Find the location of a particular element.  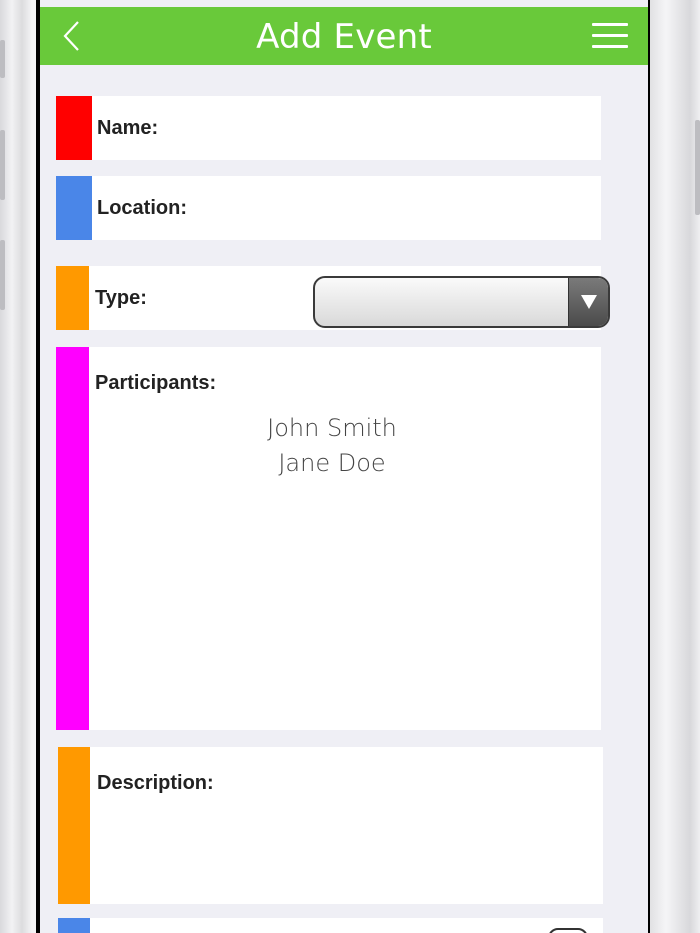

menu-button is located at coordinates (610, 36).